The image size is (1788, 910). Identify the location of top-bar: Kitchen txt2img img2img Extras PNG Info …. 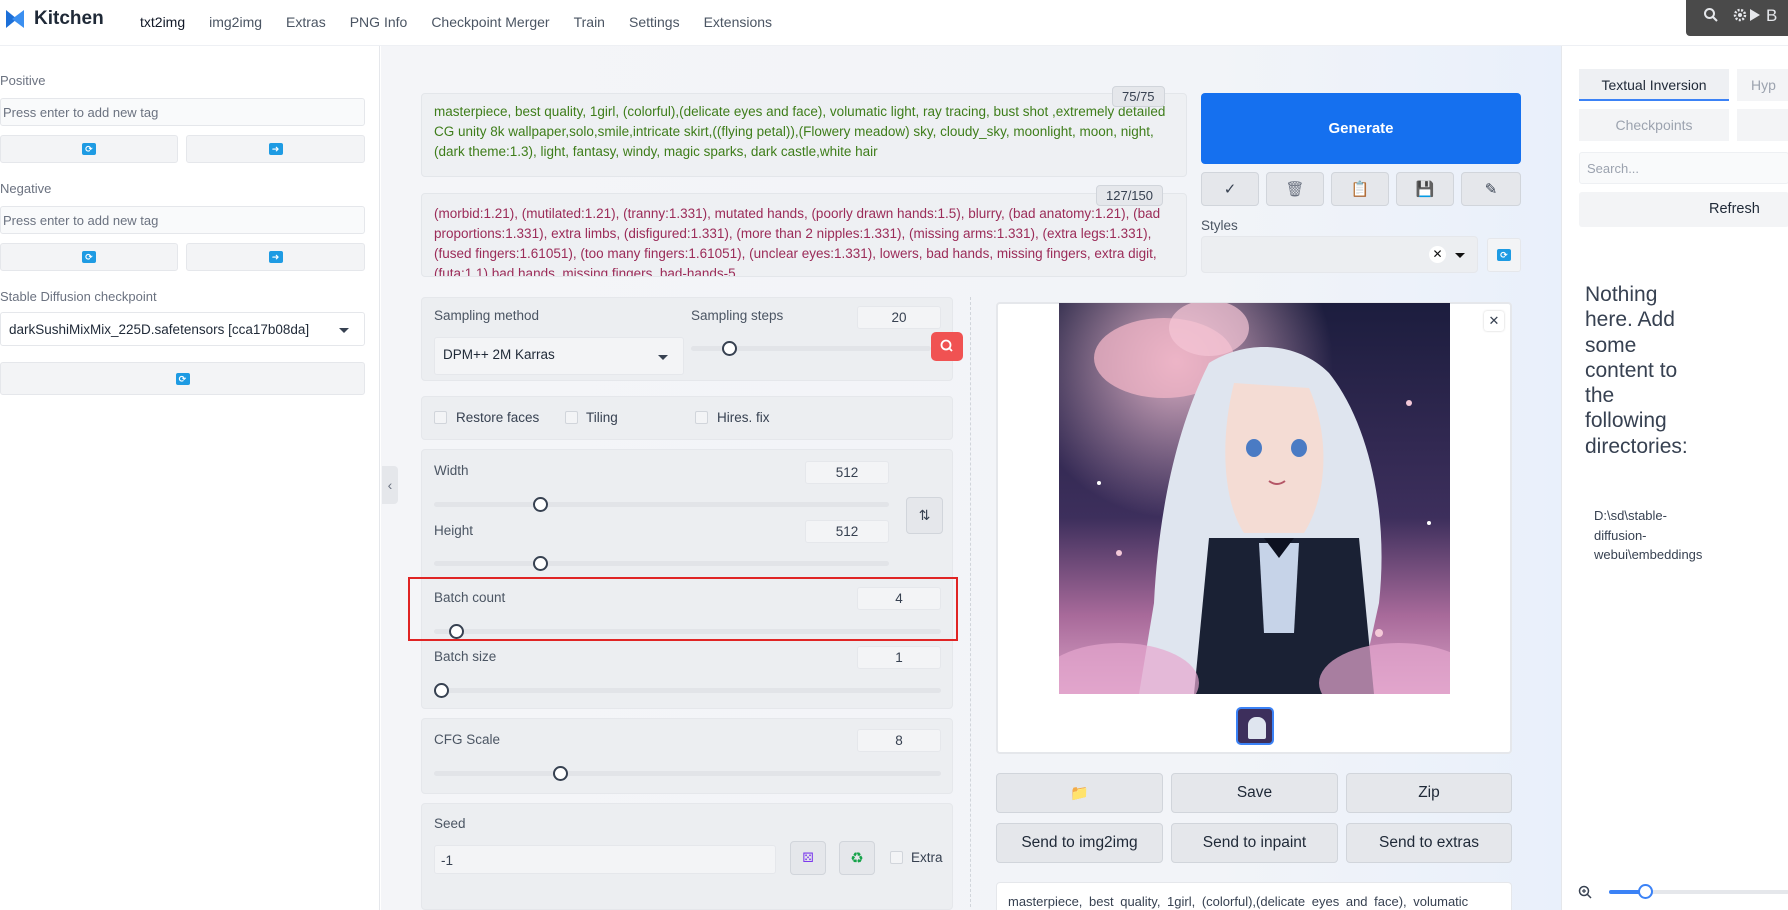
(894, 23).